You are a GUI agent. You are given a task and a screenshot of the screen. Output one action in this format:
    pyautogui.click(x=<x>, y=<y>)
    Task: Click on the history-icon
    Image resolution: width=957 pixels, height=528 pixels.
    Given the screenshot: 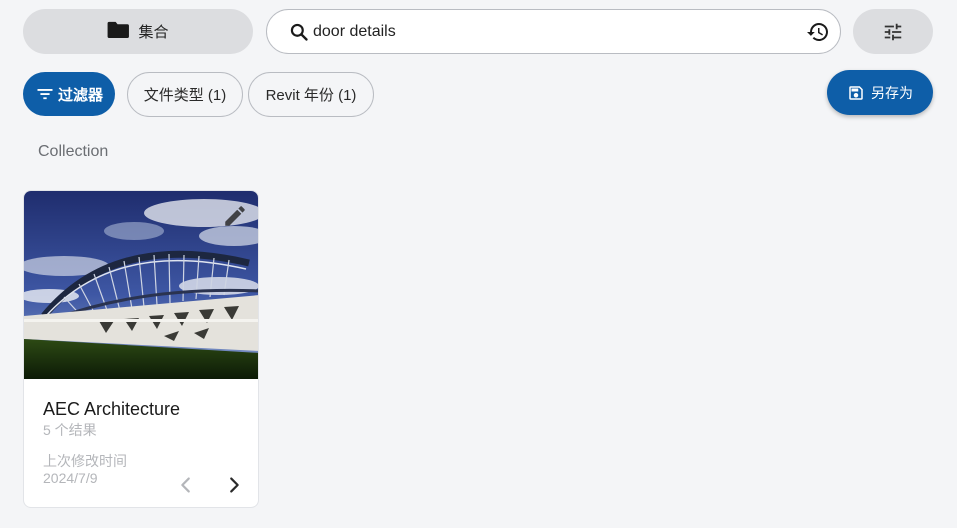 What is the action you would take?
    pyautogui.click(x=818, y=32)
    